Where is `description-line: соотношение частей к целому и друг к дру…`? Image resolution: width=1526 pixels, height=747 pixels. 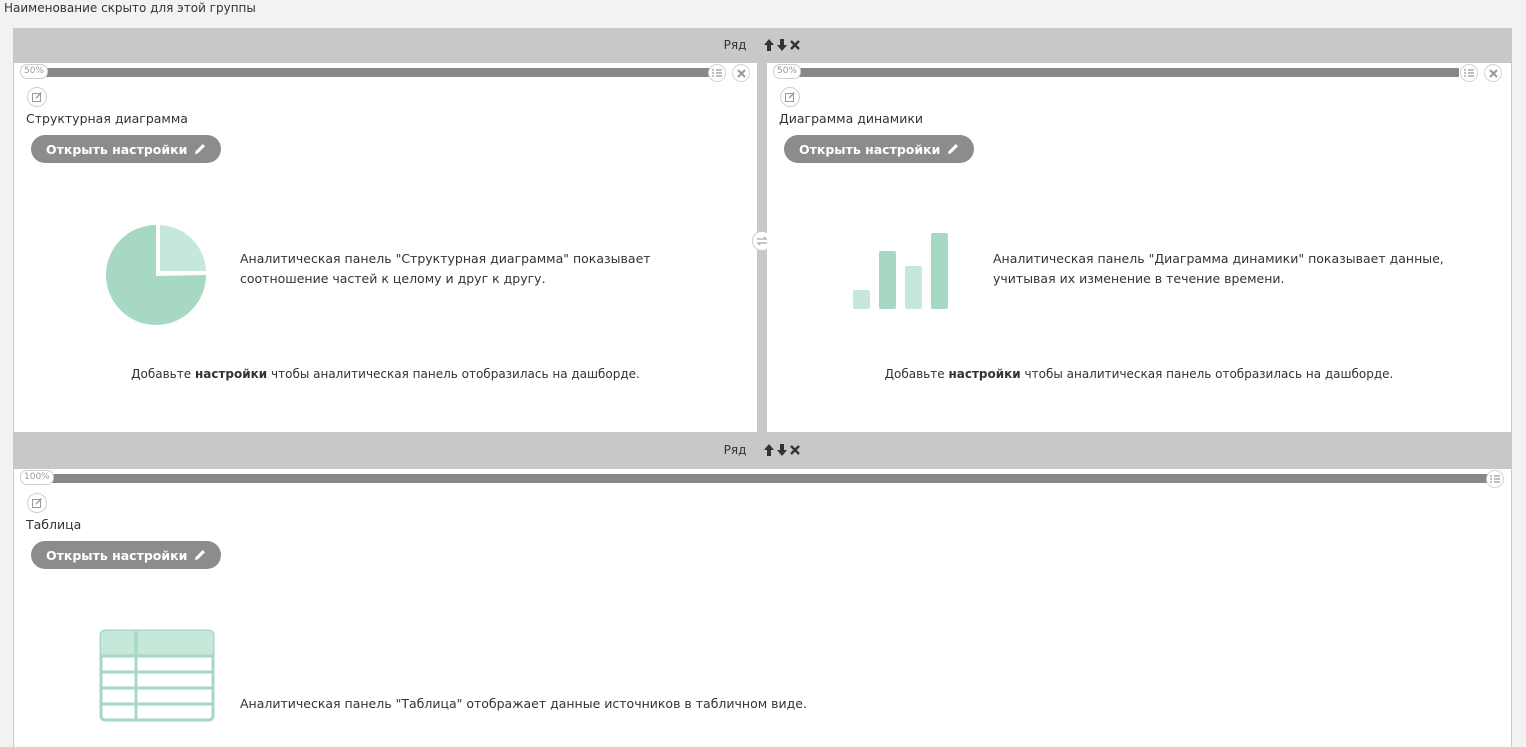
description-line: соотношение частей к целому и друг к дру… is located at coordinates (393, 278).